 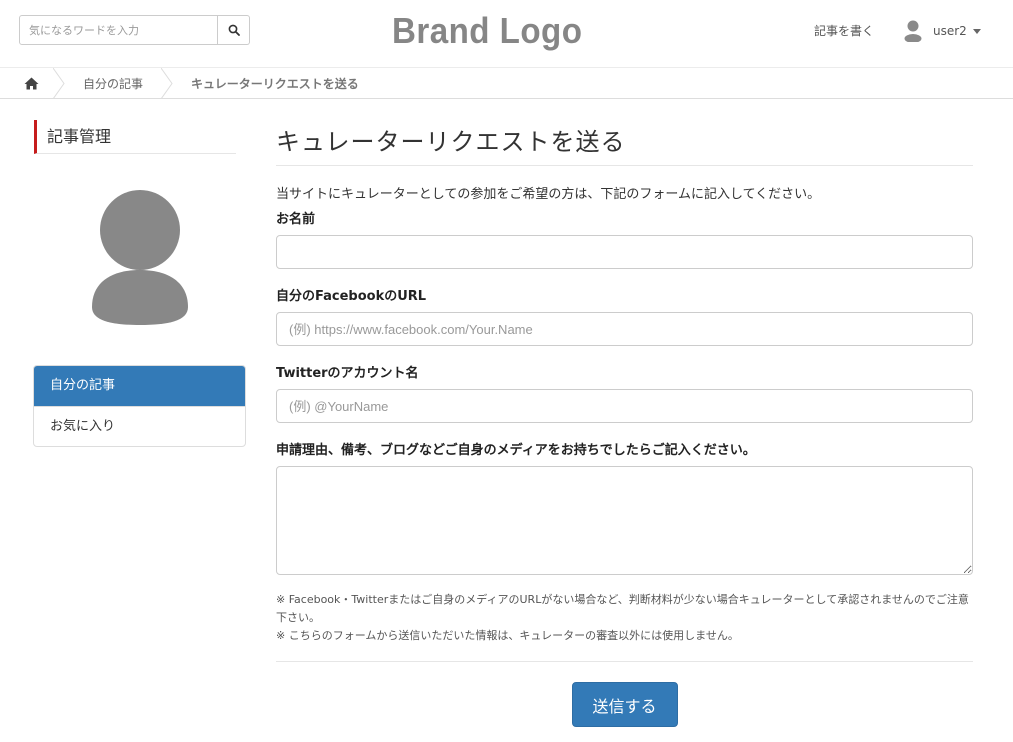 I want to click on breadcrumb: 自分の記事 キュレーターリクエストを送る, so click(x=506, y=83).